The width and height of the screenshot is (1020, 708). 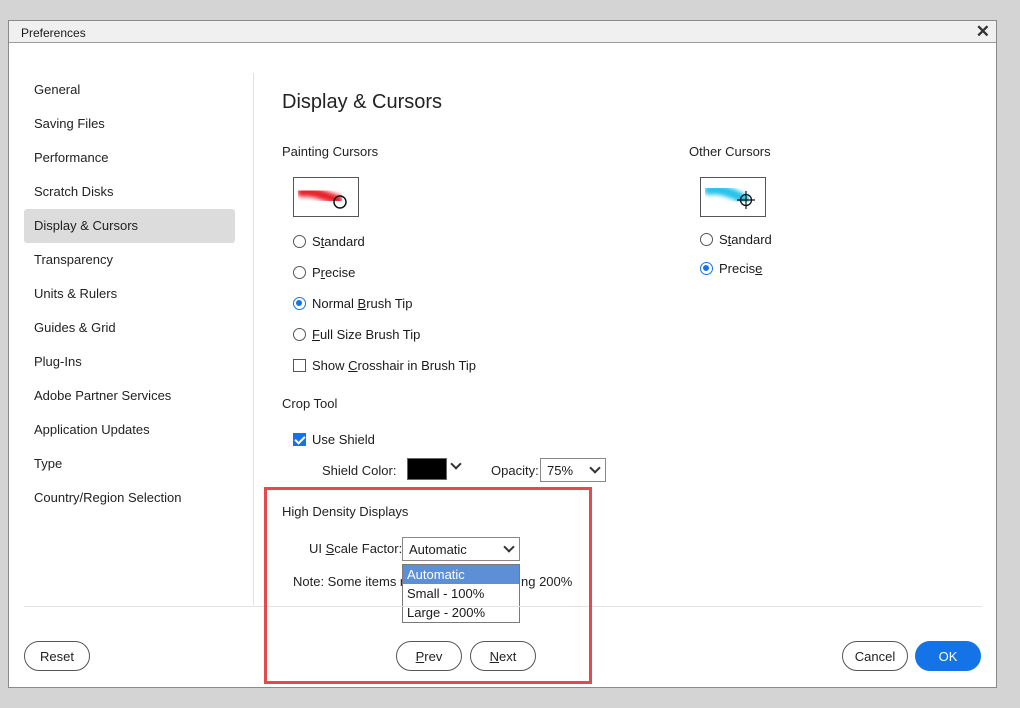 What do you see at coordinates (394, 365) in the screenshot?
I see `option-label: Show Crosshair in Brush Tip` at bounding box center [394, 365].